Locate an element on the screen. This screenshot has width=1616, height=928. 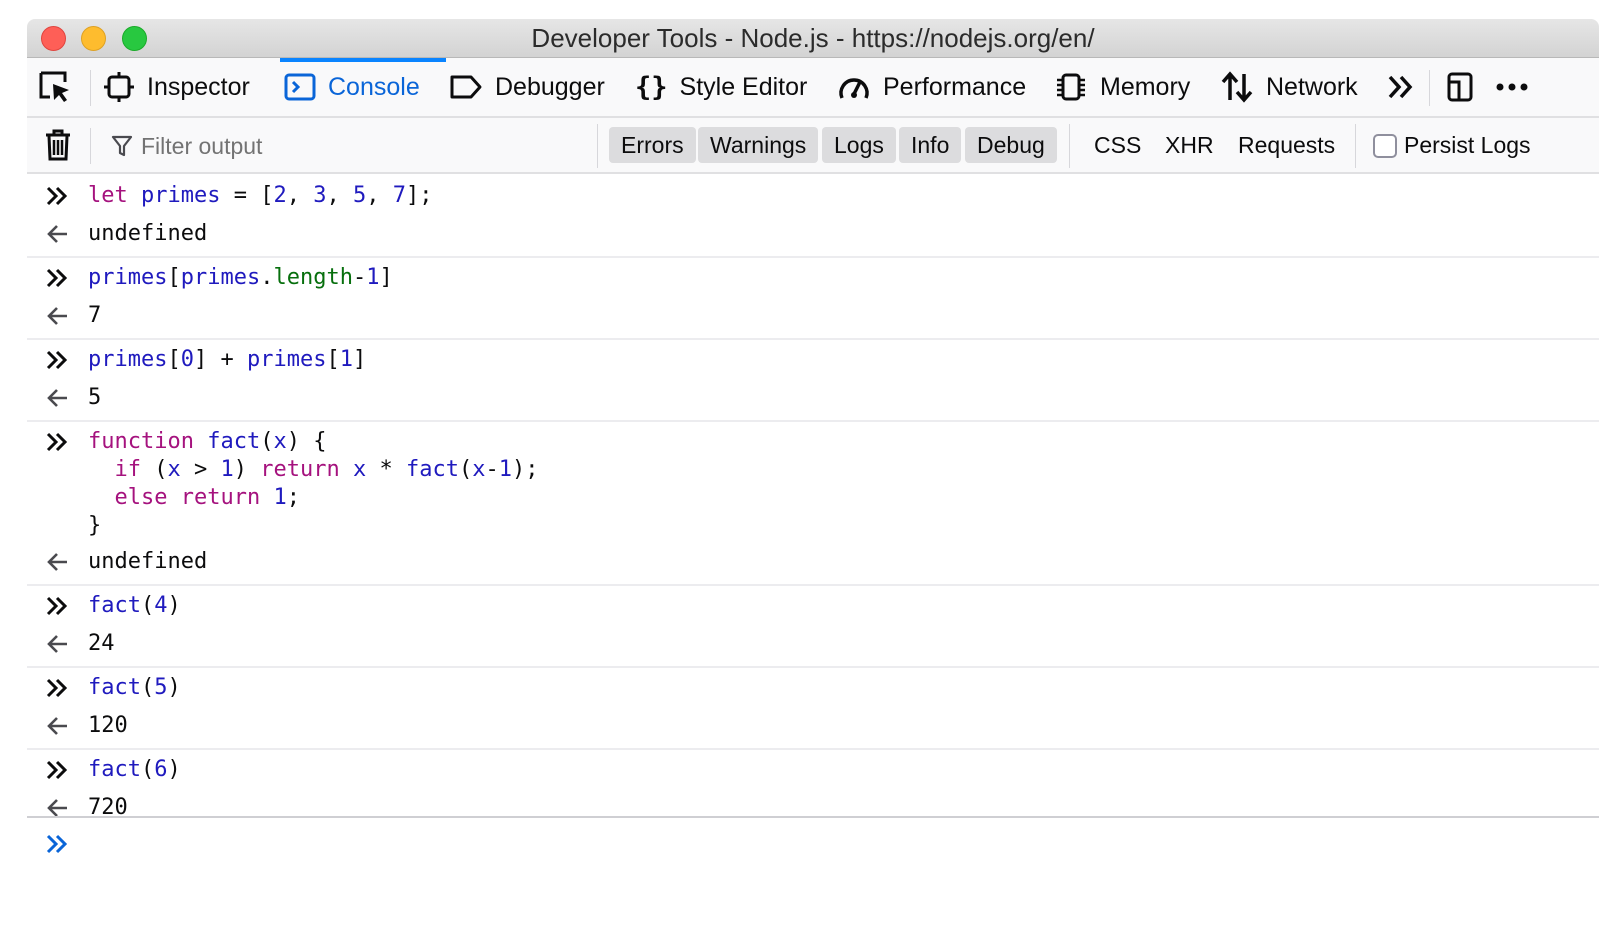
tab-console-label: Console is located at coordinates (374, 86).